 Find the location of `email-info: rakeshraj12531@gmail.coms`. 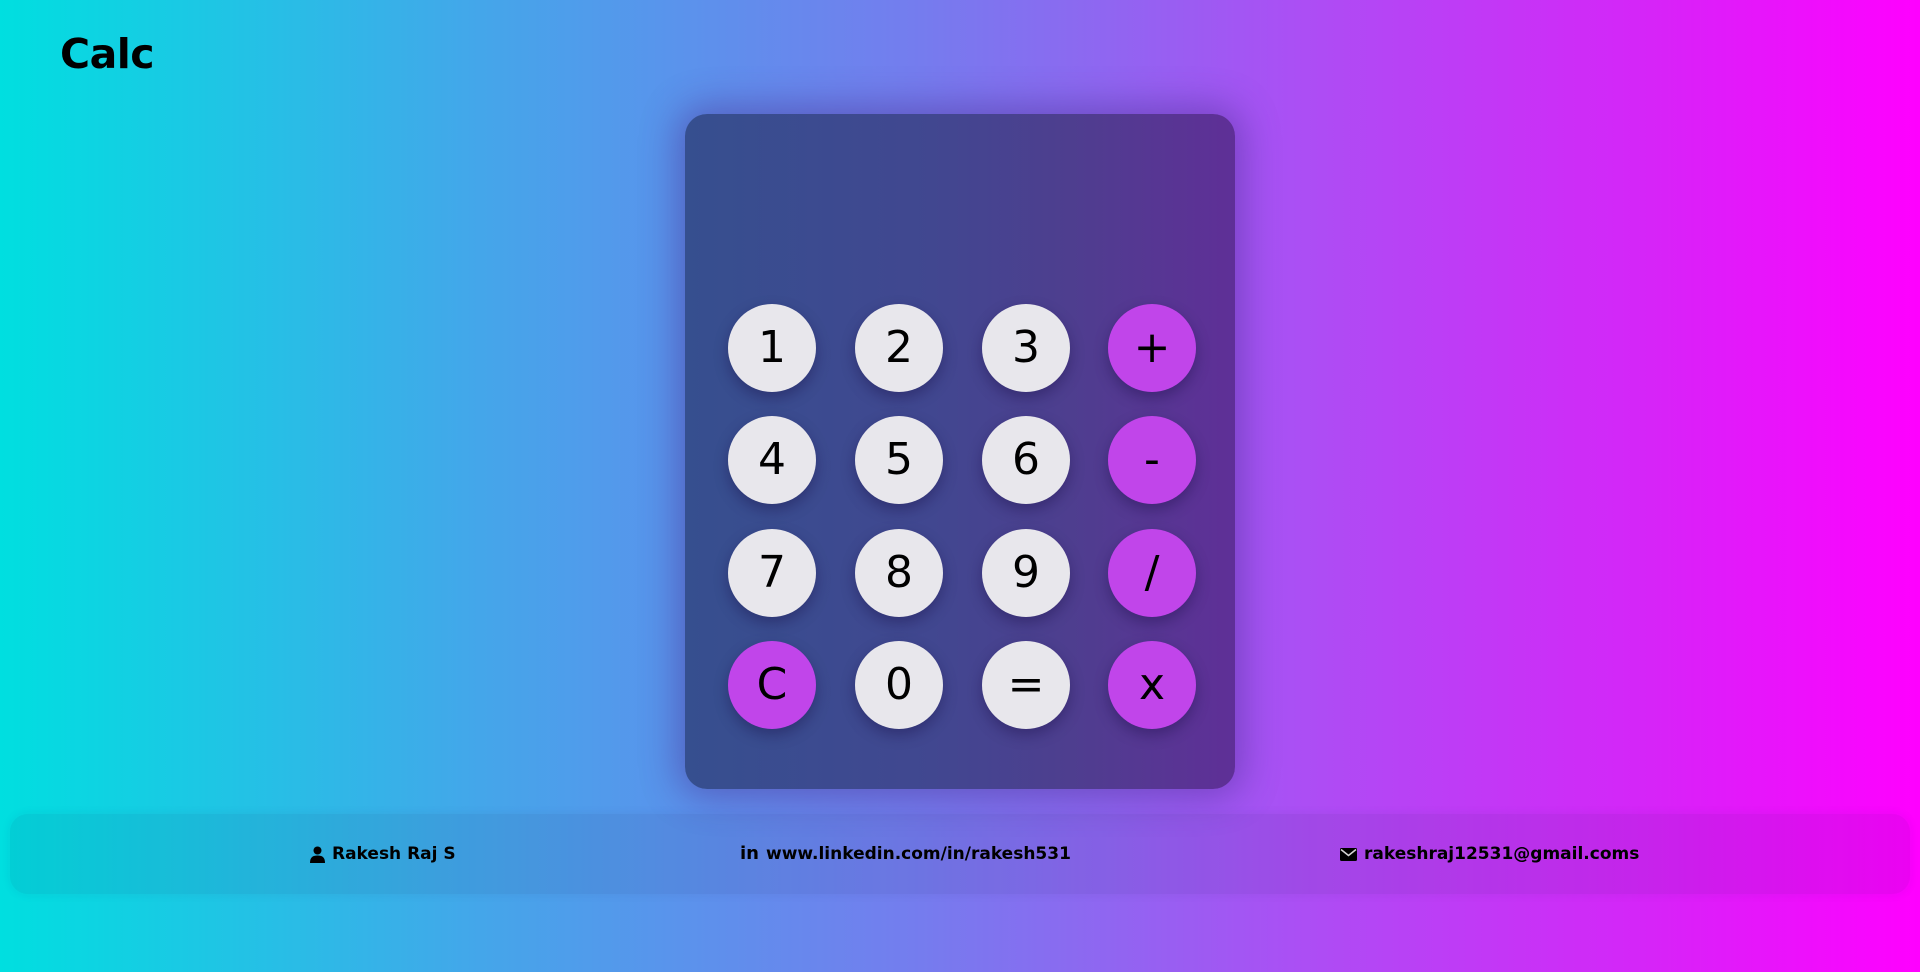

email-info: rakeshraj12531@gmail.coms is located at coordinates (1489, 854).